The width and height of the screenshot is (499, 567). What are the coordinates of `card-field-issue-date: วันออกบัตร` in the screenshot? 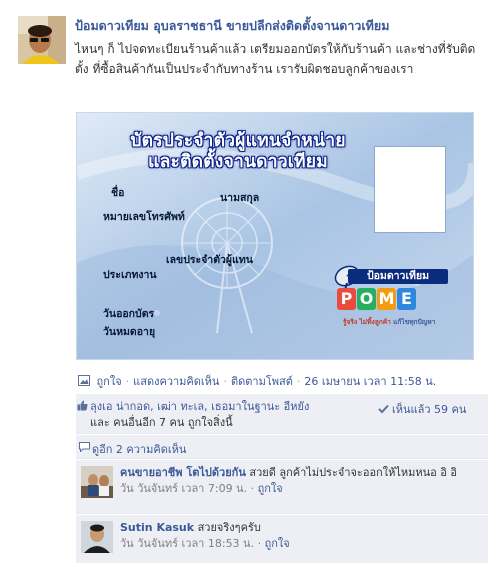 It's located at (129, 314).